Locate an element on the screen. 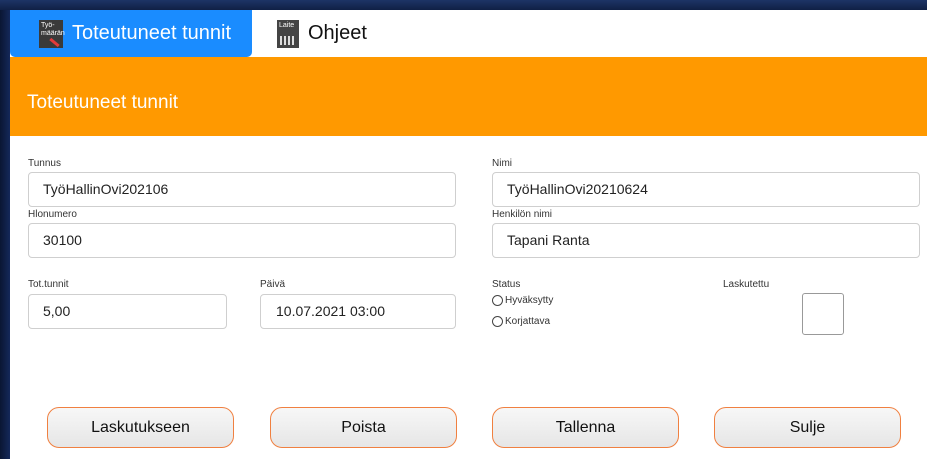 The height and width of the screenshot is (459, 927). desktop-background-edge is located at coordinates (5, 234).